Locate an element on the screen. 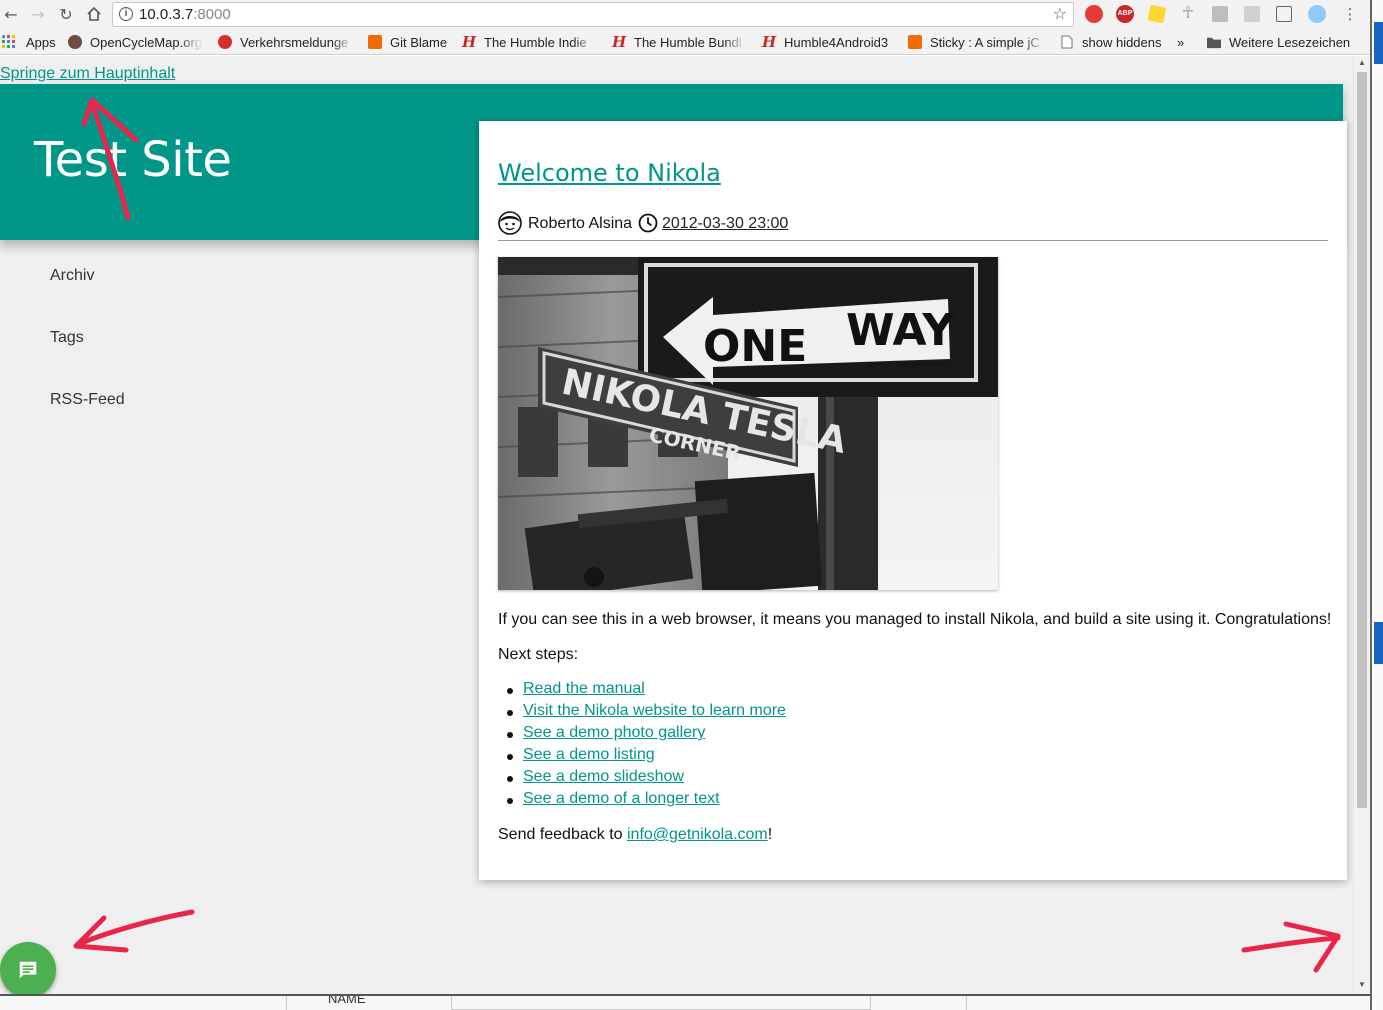 The image size is (1383, 1010). bookmark-humble4android: H Humble4Android3 is located at coordinates (825, 42).